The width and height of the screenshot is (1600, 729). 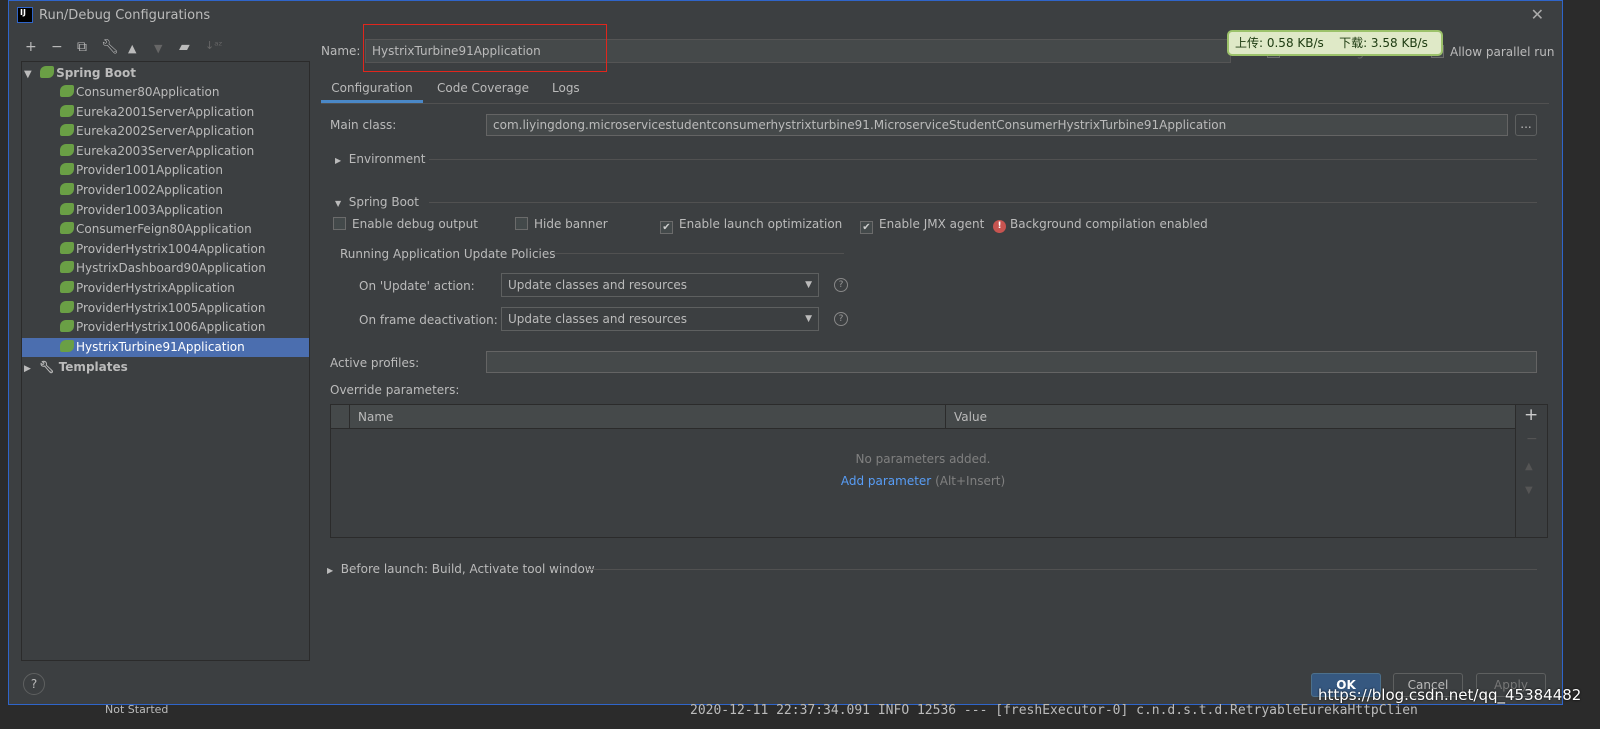 What do you see at coordinates (57, 47) in the screenshot?
I see `minus-icon: −` at bounding box center [57, 47].